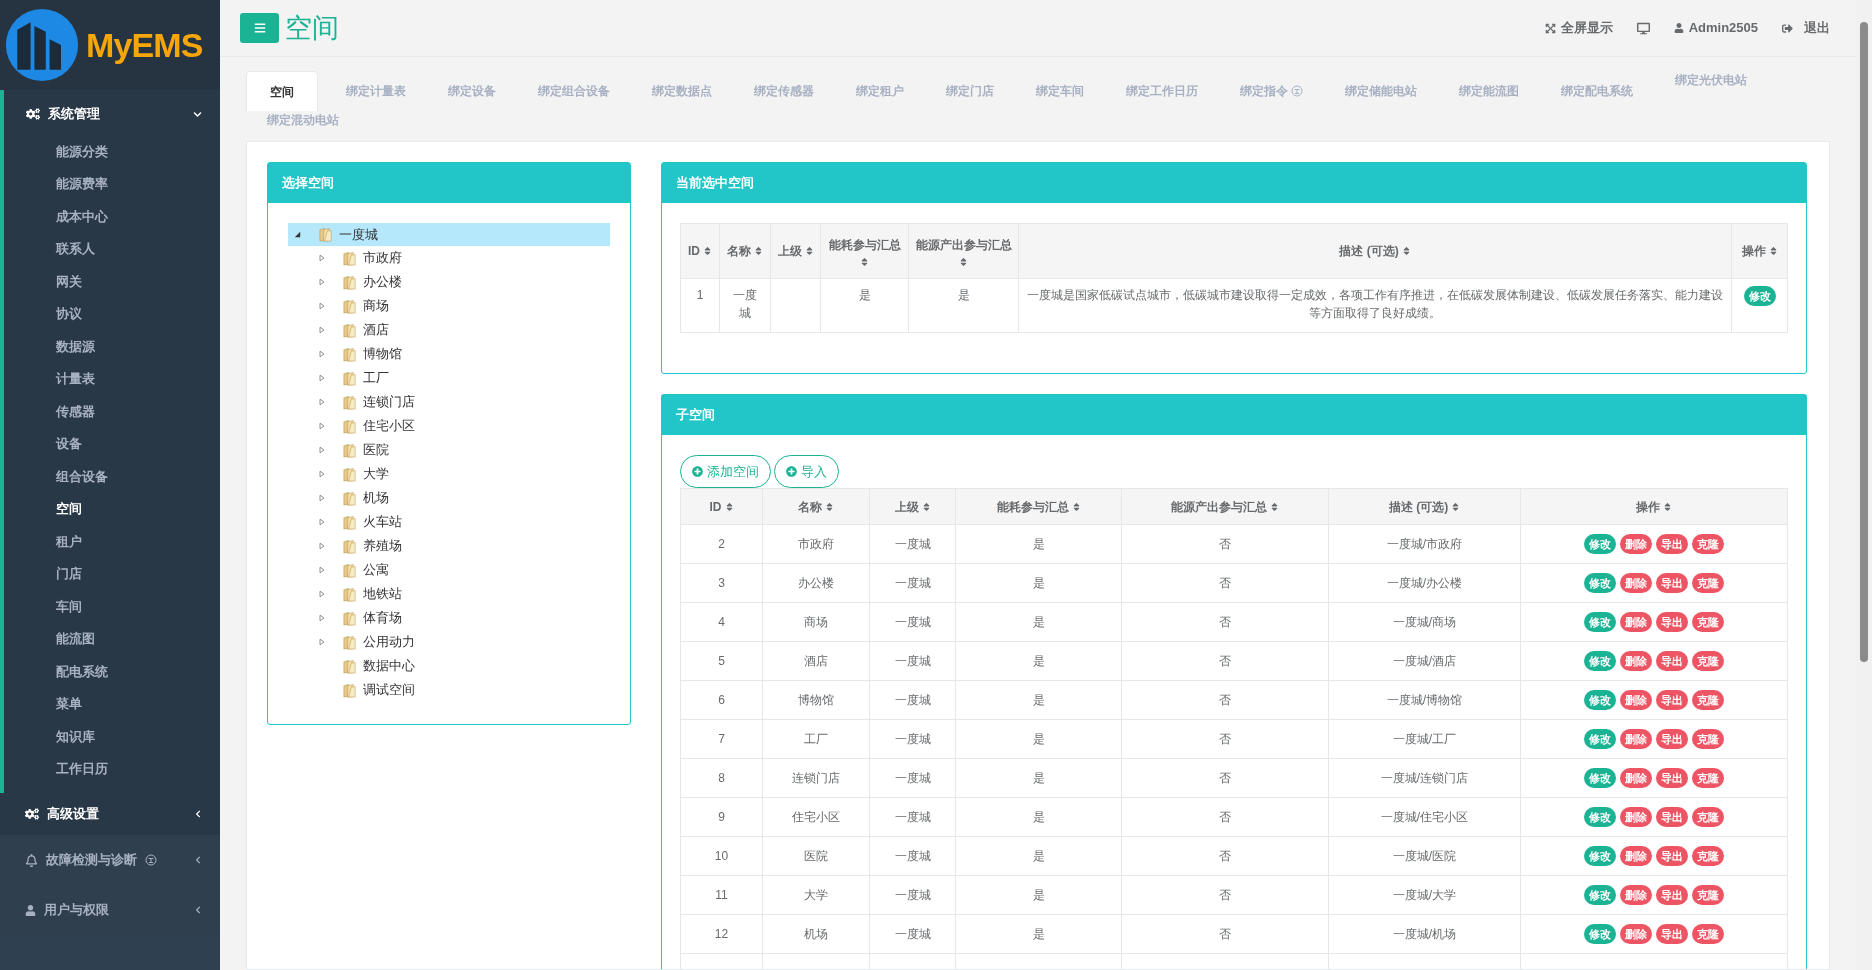 This screenshot has height=970, width=1872. I want to click on tree-node: 一度城, so click(449, 234).